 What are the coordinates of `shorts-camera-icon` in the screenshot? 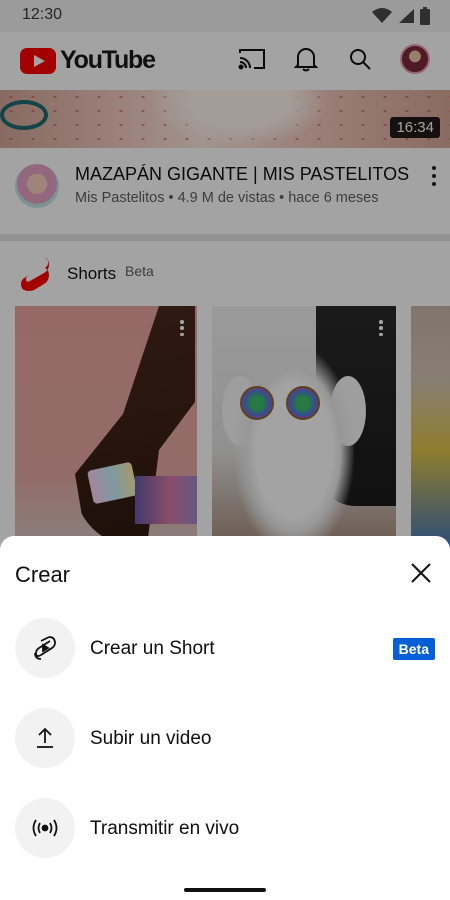 It's located at (45, 648).